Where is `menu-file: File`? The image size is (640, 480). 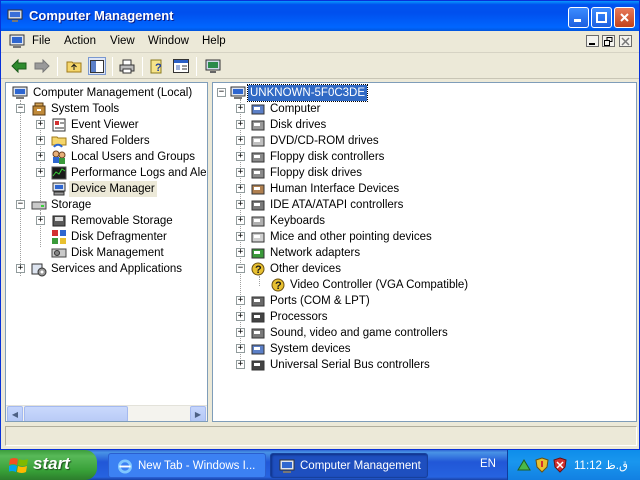
menu-file: File is located at coordinates (41, 41).